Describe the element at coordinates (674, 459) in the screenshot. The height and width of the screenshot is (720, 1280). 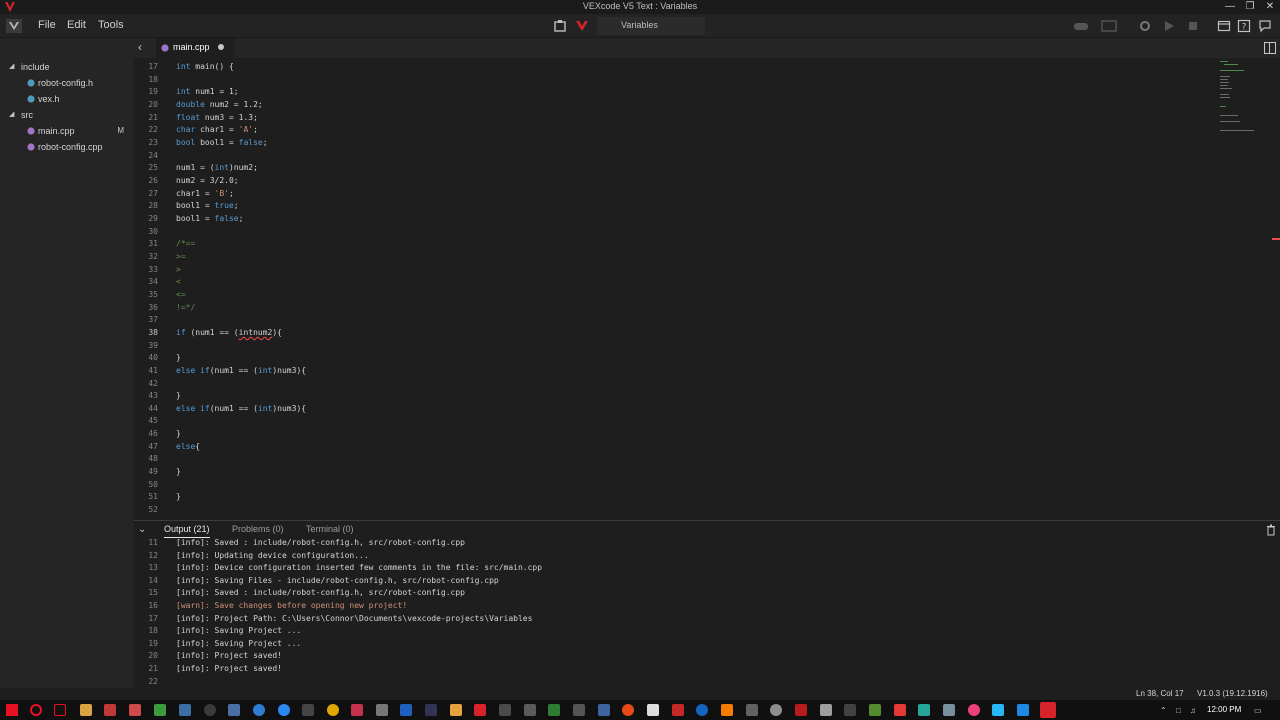
I see `code-line: 48` at that location.